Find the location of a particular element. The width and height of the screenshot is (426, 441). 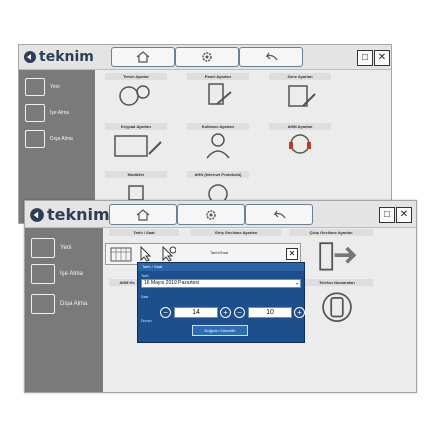

user-icon is located at coordinates (218, 146).